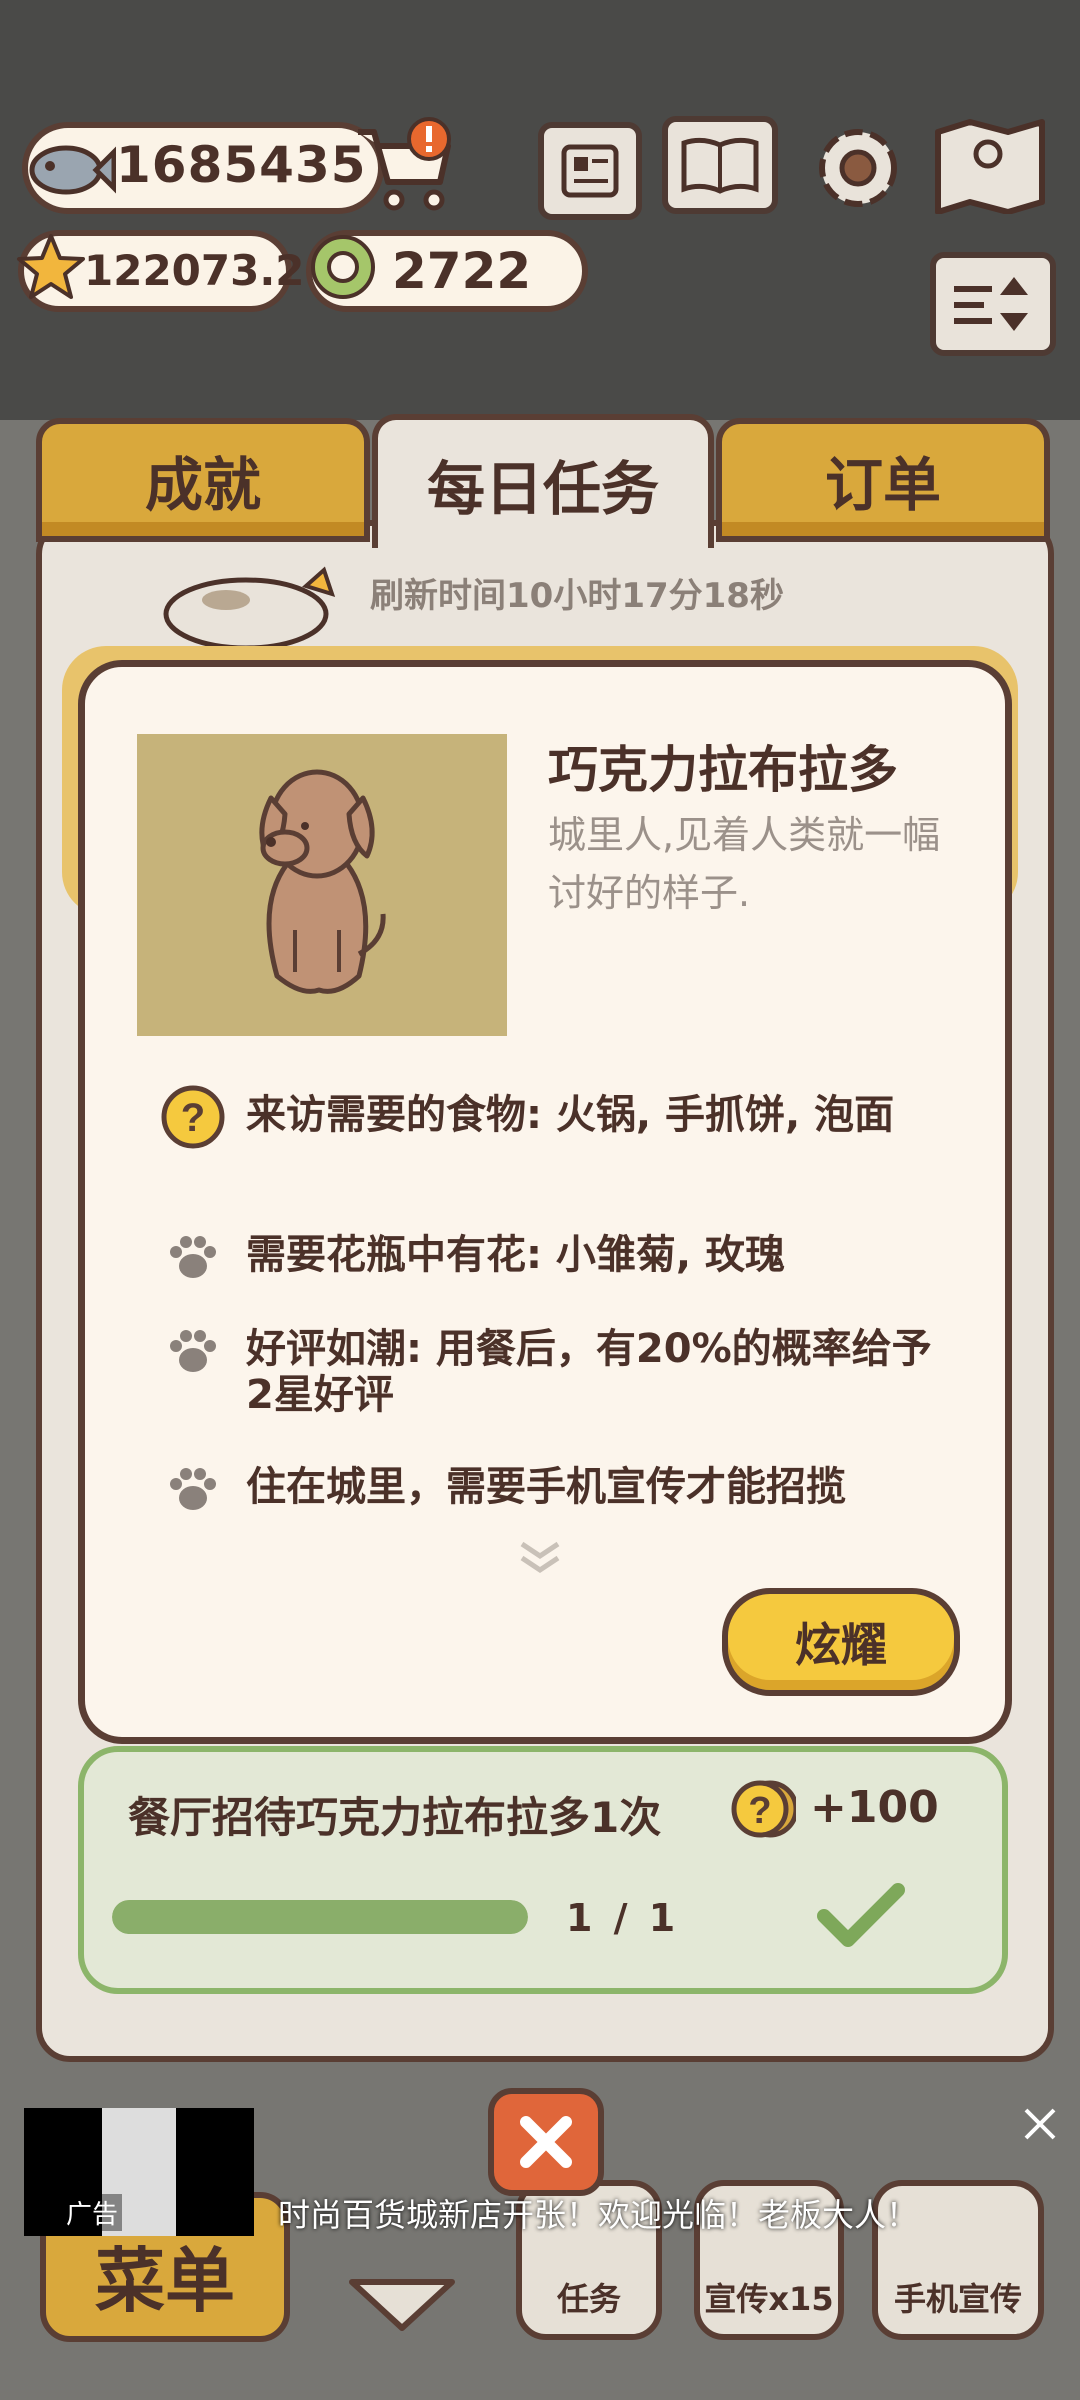 This screenshot has height=2400, width=1080. I want to click on question-coin-icon: ?, so click(193, 1117).